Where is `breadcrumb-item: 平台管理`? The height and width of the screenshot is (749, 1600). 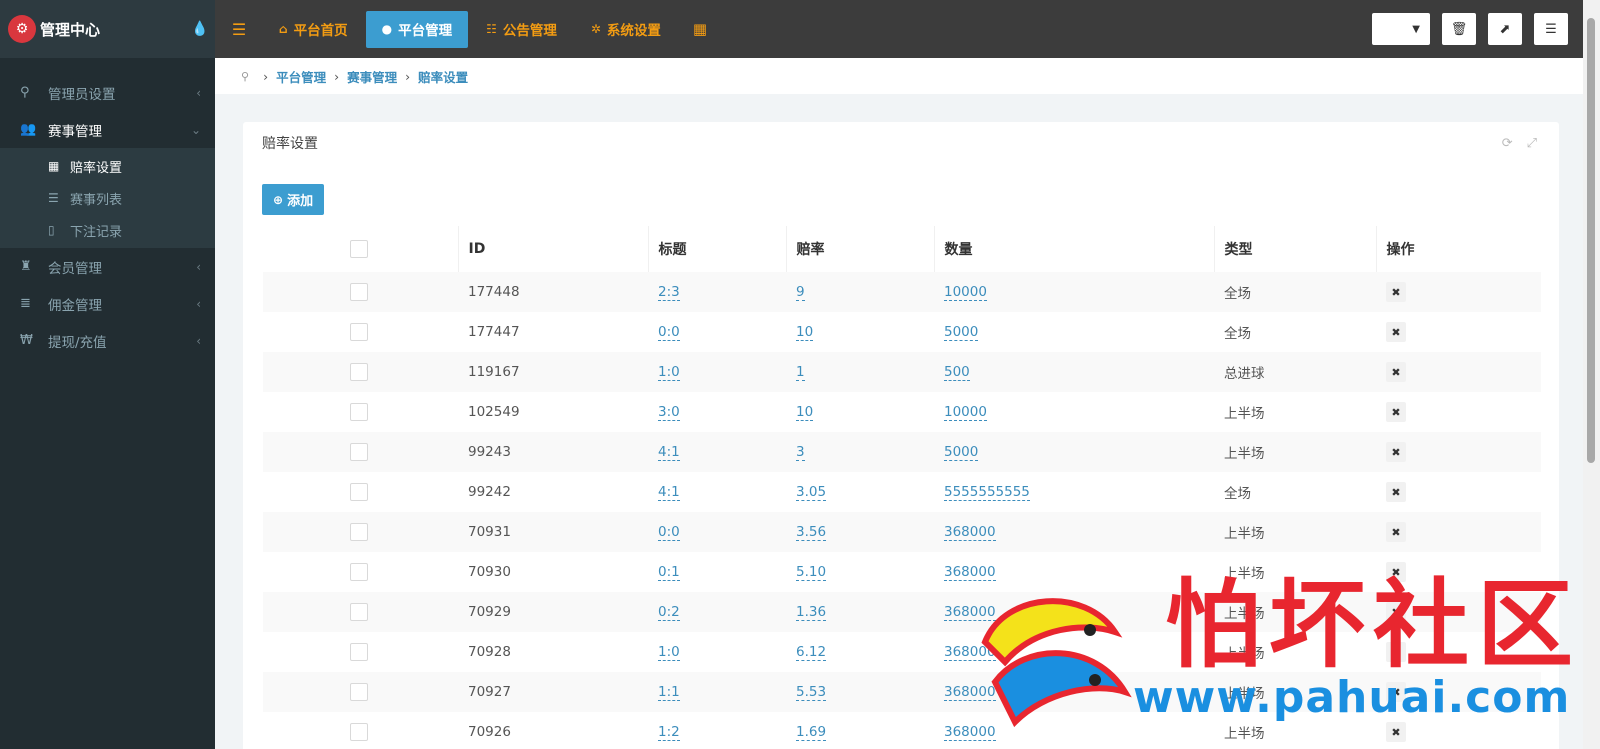 breadcrumb-item: 平台管理 is located at coordinates (301, 76).